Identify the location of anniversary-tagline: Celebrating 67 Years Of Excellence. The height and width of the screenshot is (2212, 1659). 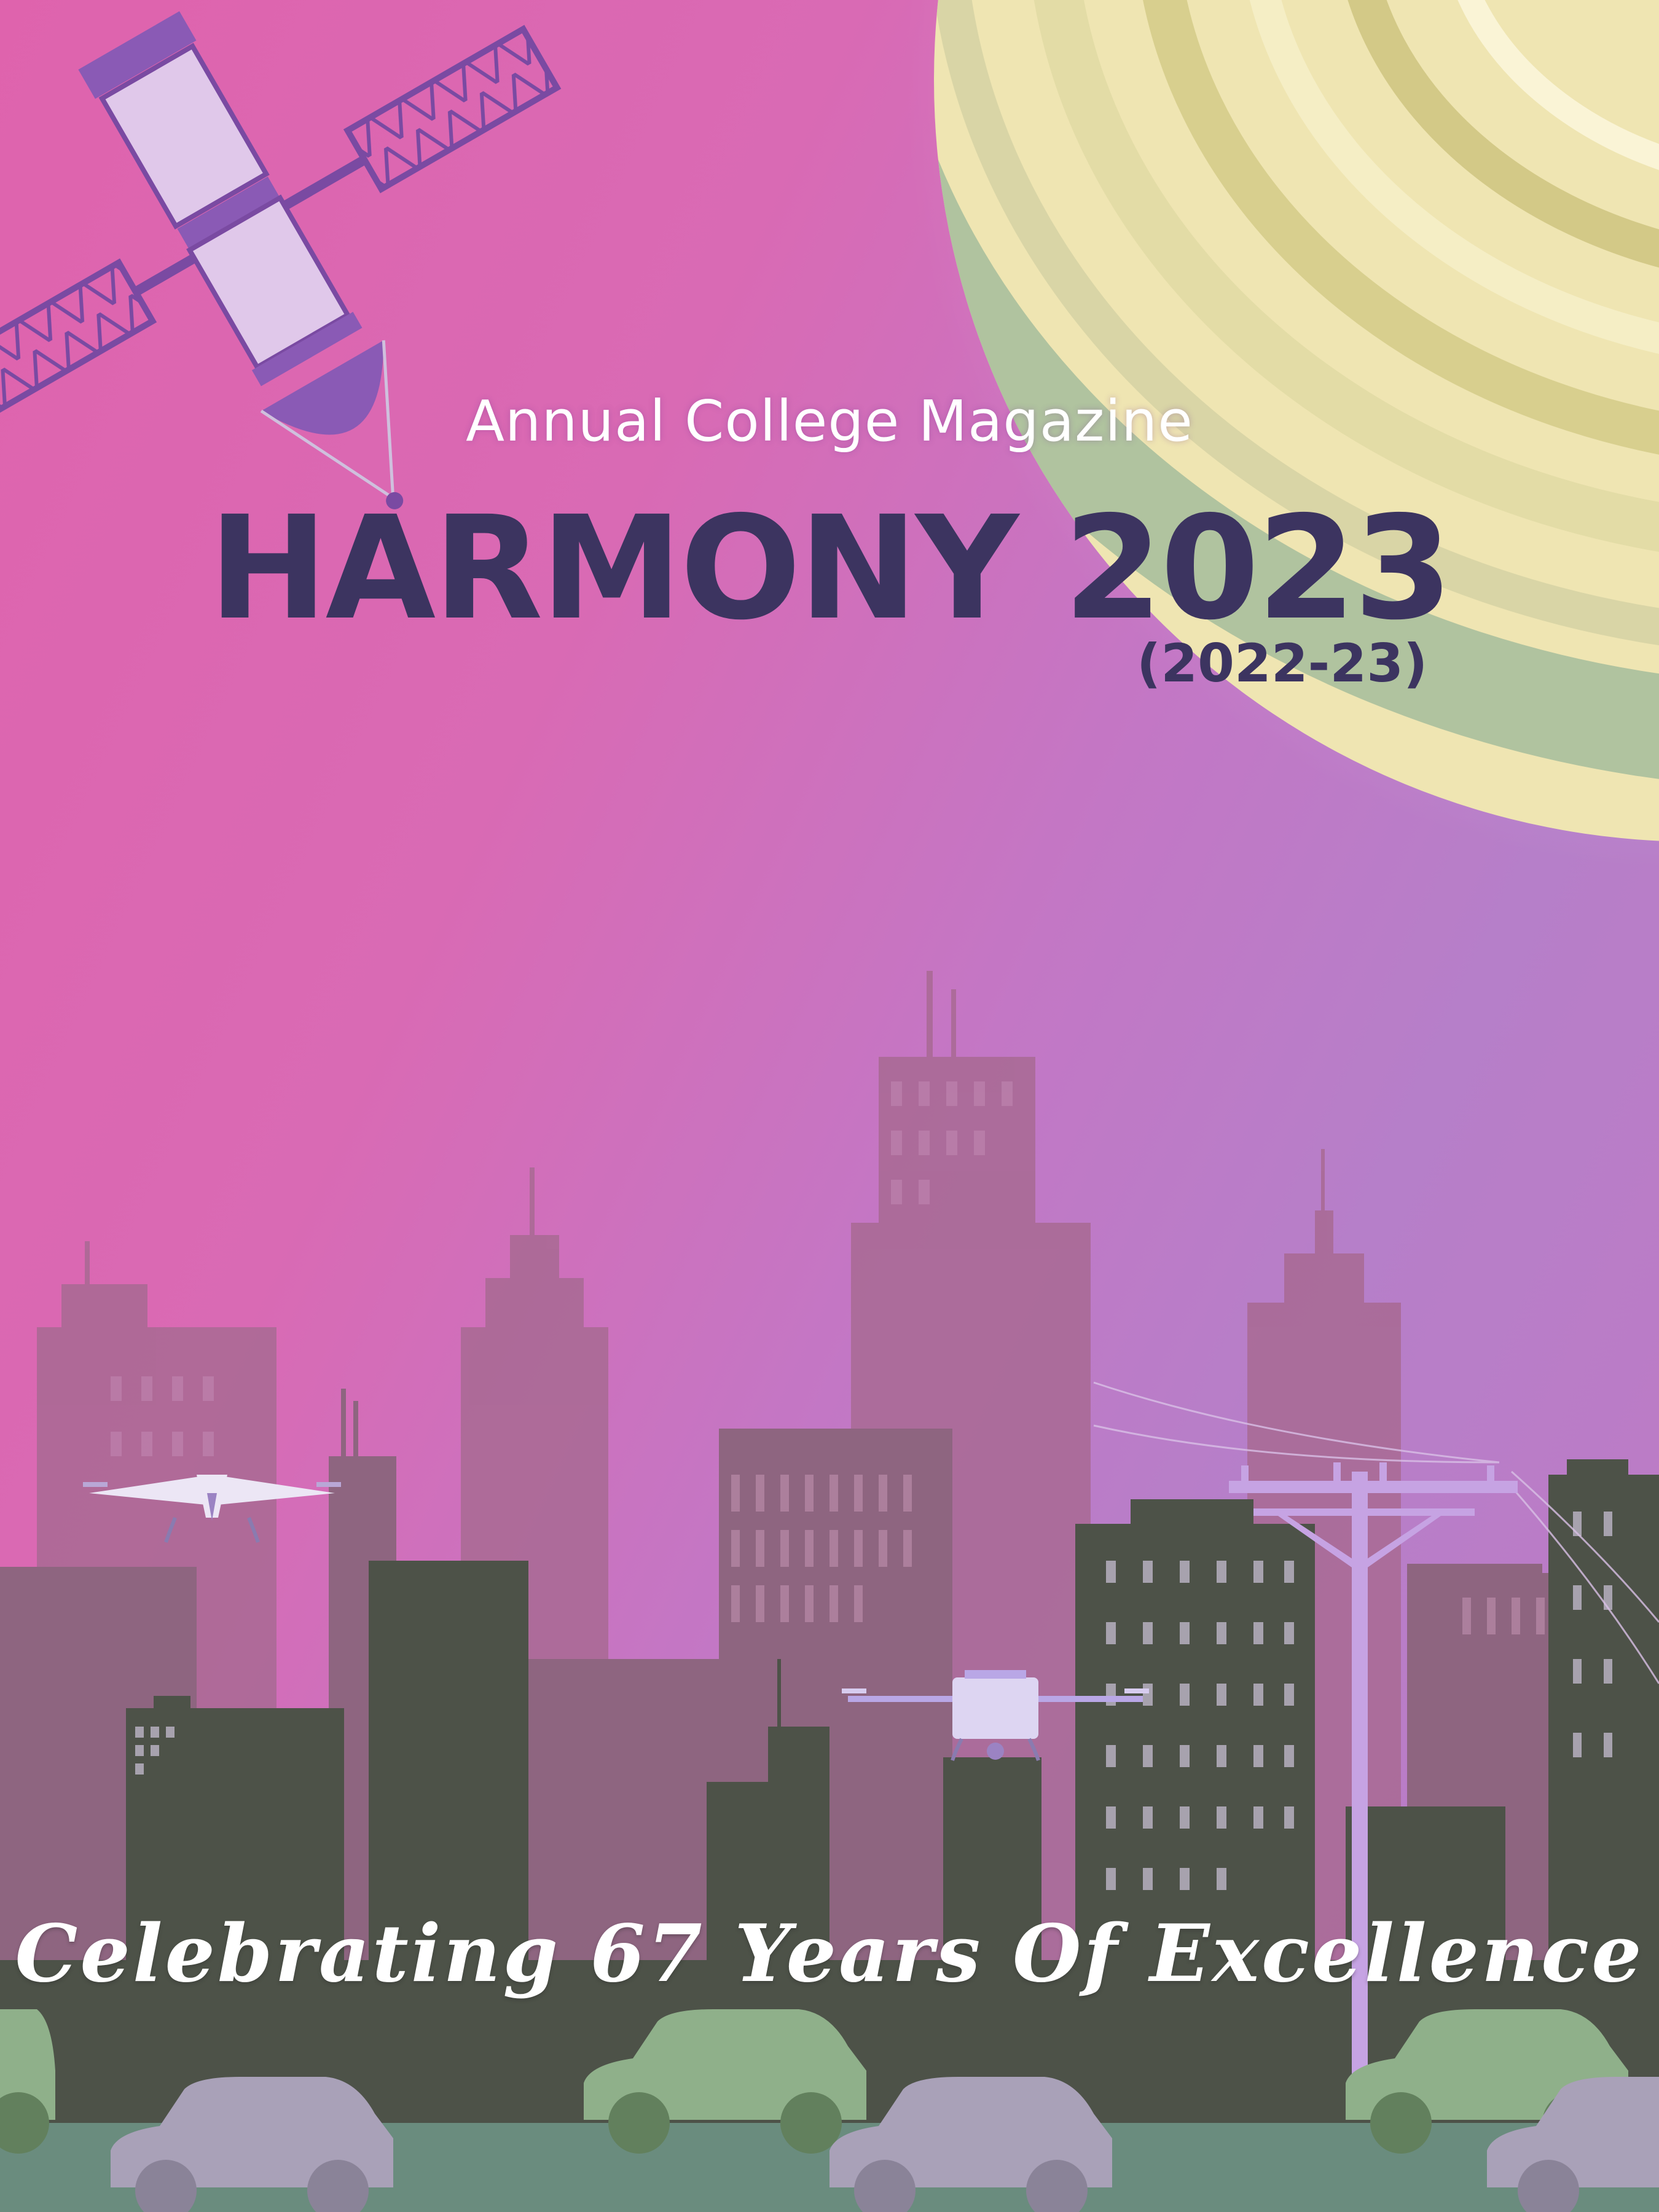
(829, 1954).